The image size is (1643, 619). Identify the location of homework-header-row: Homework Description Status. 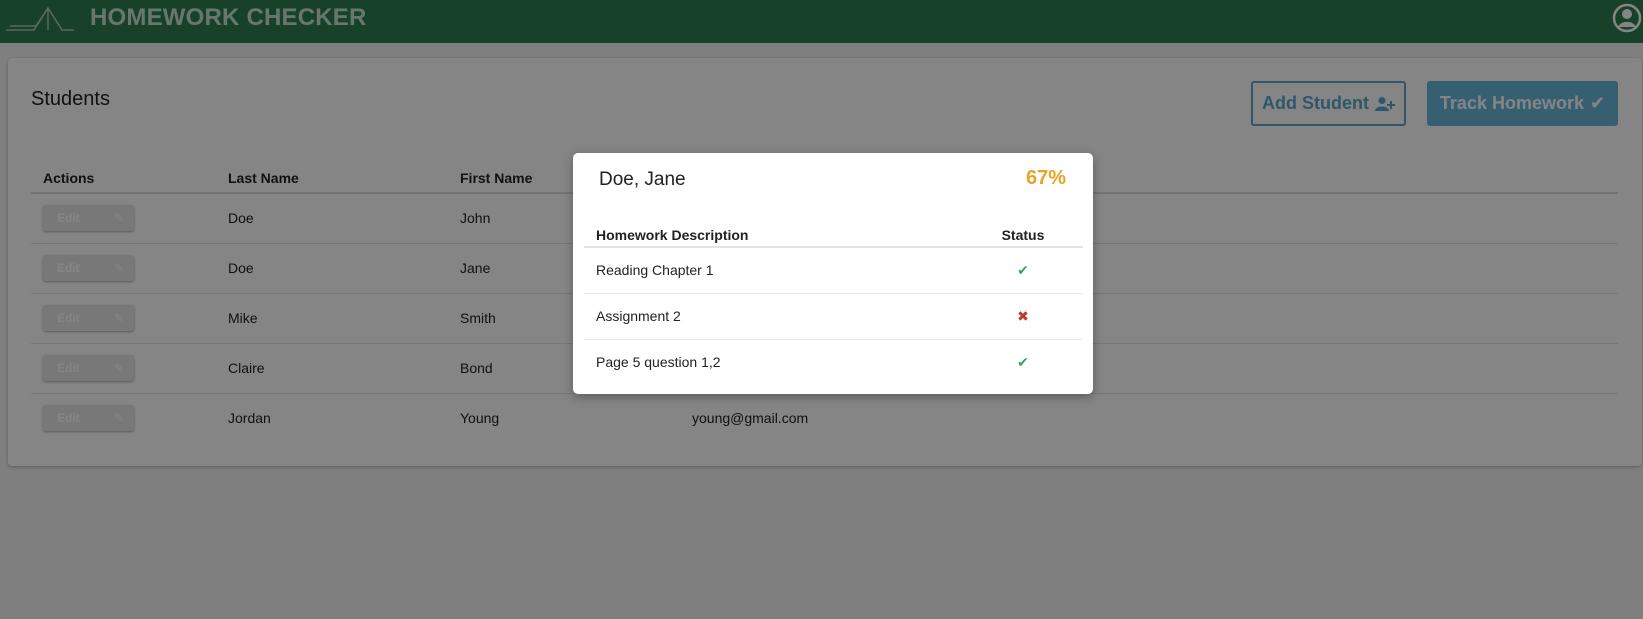
(833, 235).